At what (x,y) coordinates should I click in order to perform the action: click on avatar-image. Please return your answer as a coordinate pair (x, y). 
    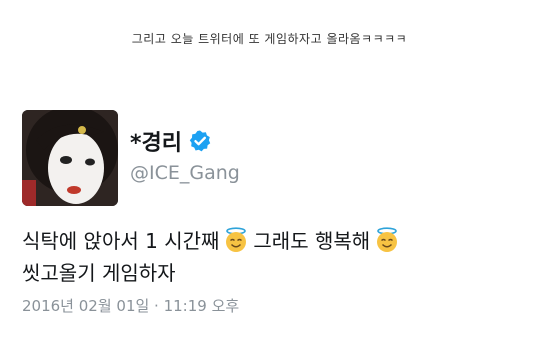
    Looking at the image, I should click on (70, 158).